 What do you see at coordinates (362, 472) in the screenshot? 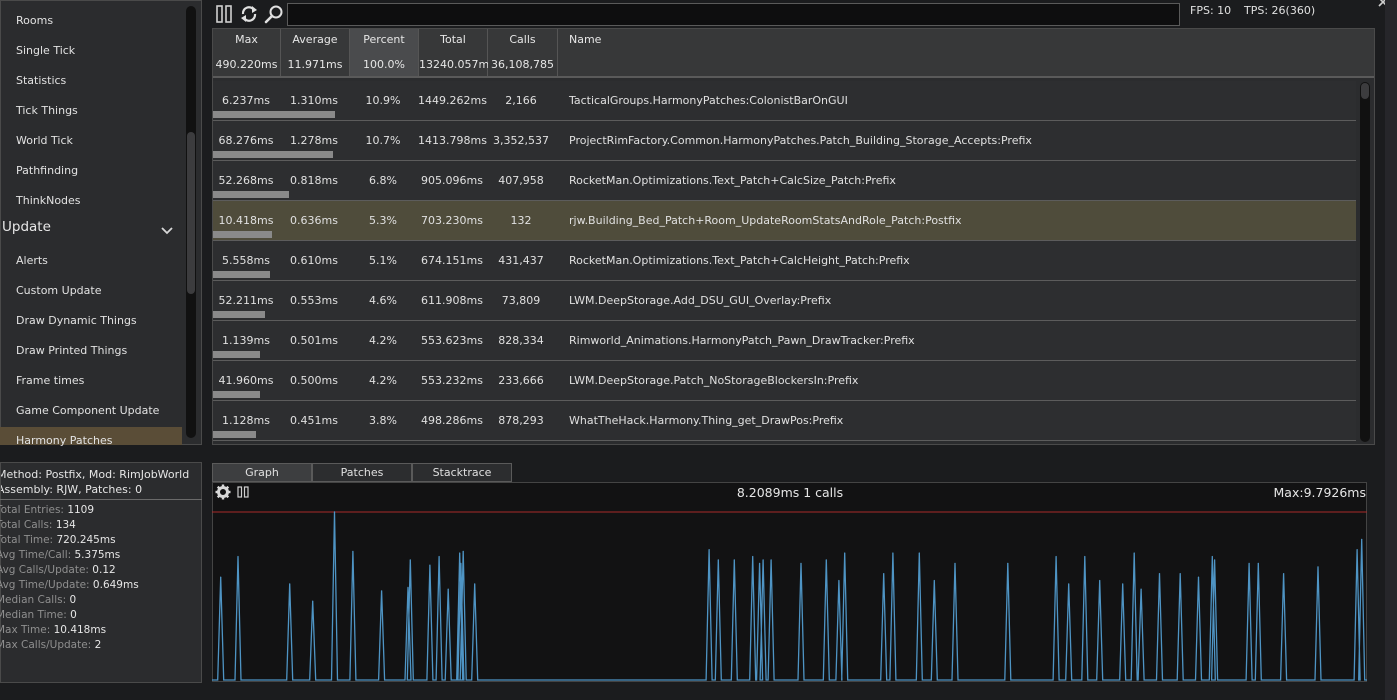
I see `tab-patches: Patches` at bounding box center [362, 472].